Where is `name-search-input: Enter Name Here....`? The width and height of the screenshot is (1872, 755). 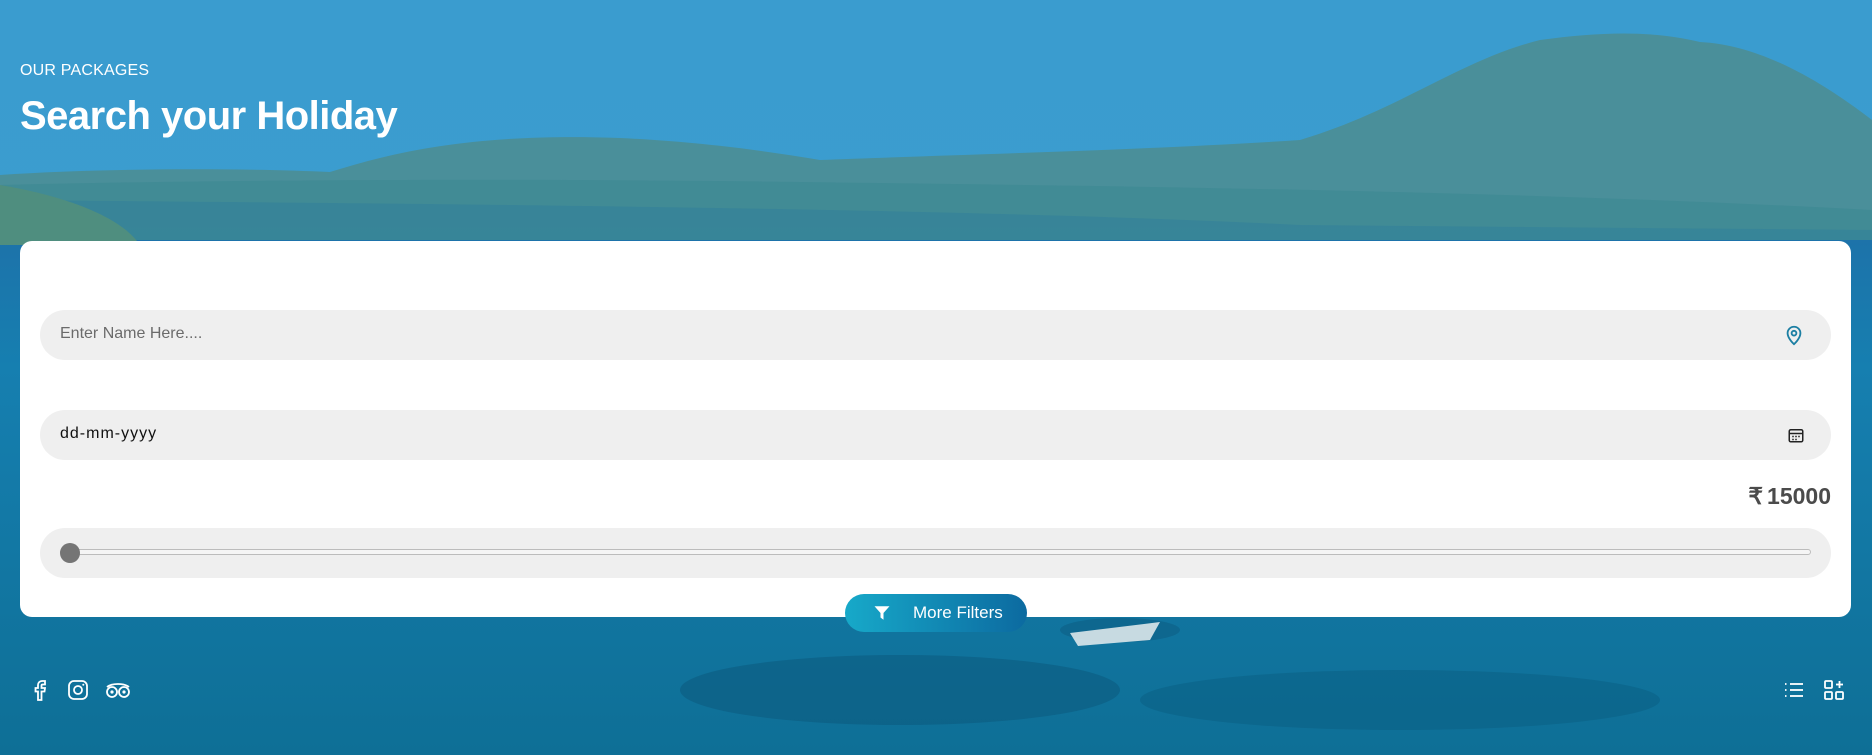
name-search-input: Enter Name Here.... is located at coordinates (131, 334).